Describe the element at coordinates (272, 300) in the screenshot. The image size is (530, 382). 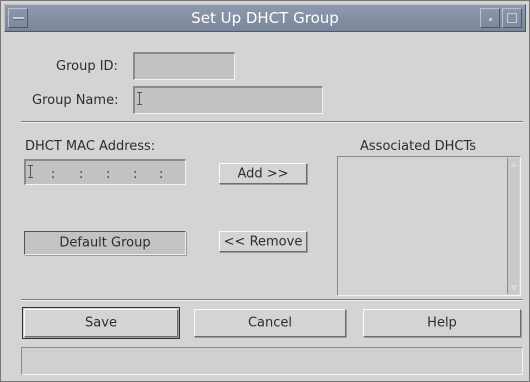
I see `bottom-separator` at that location.